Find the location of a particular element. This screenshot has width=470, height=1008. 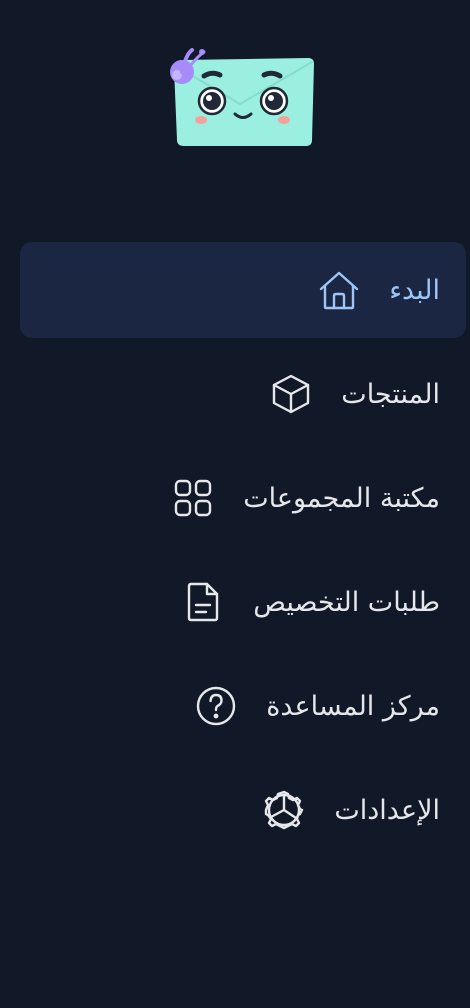

nav-item-collections-library: مكتبة المجموعات is located at coordinates (243, 498).